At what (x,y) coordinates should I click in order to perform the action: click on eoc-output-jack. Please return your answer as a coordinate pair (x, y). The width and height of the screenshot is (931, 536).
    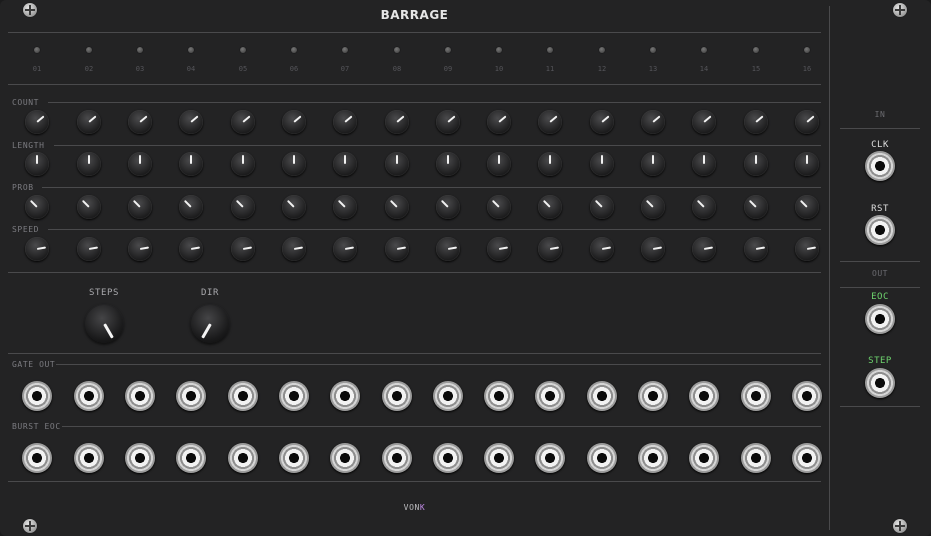
    Looking at the image, I should click on (880, 319).